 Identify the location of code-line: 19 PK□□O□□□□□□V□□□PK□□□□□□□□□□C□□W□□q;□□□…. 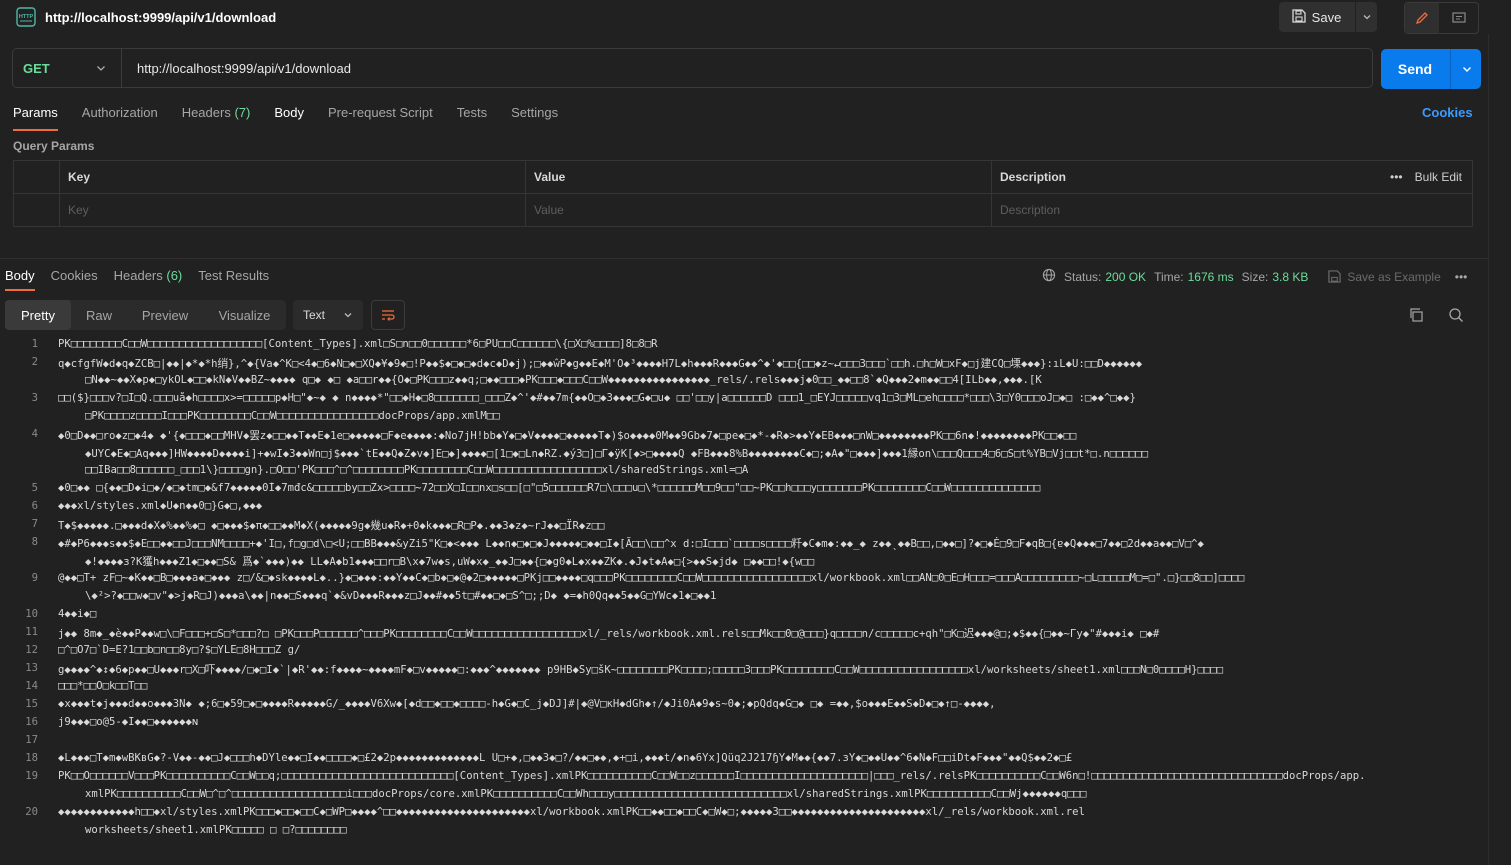
(744, 779).